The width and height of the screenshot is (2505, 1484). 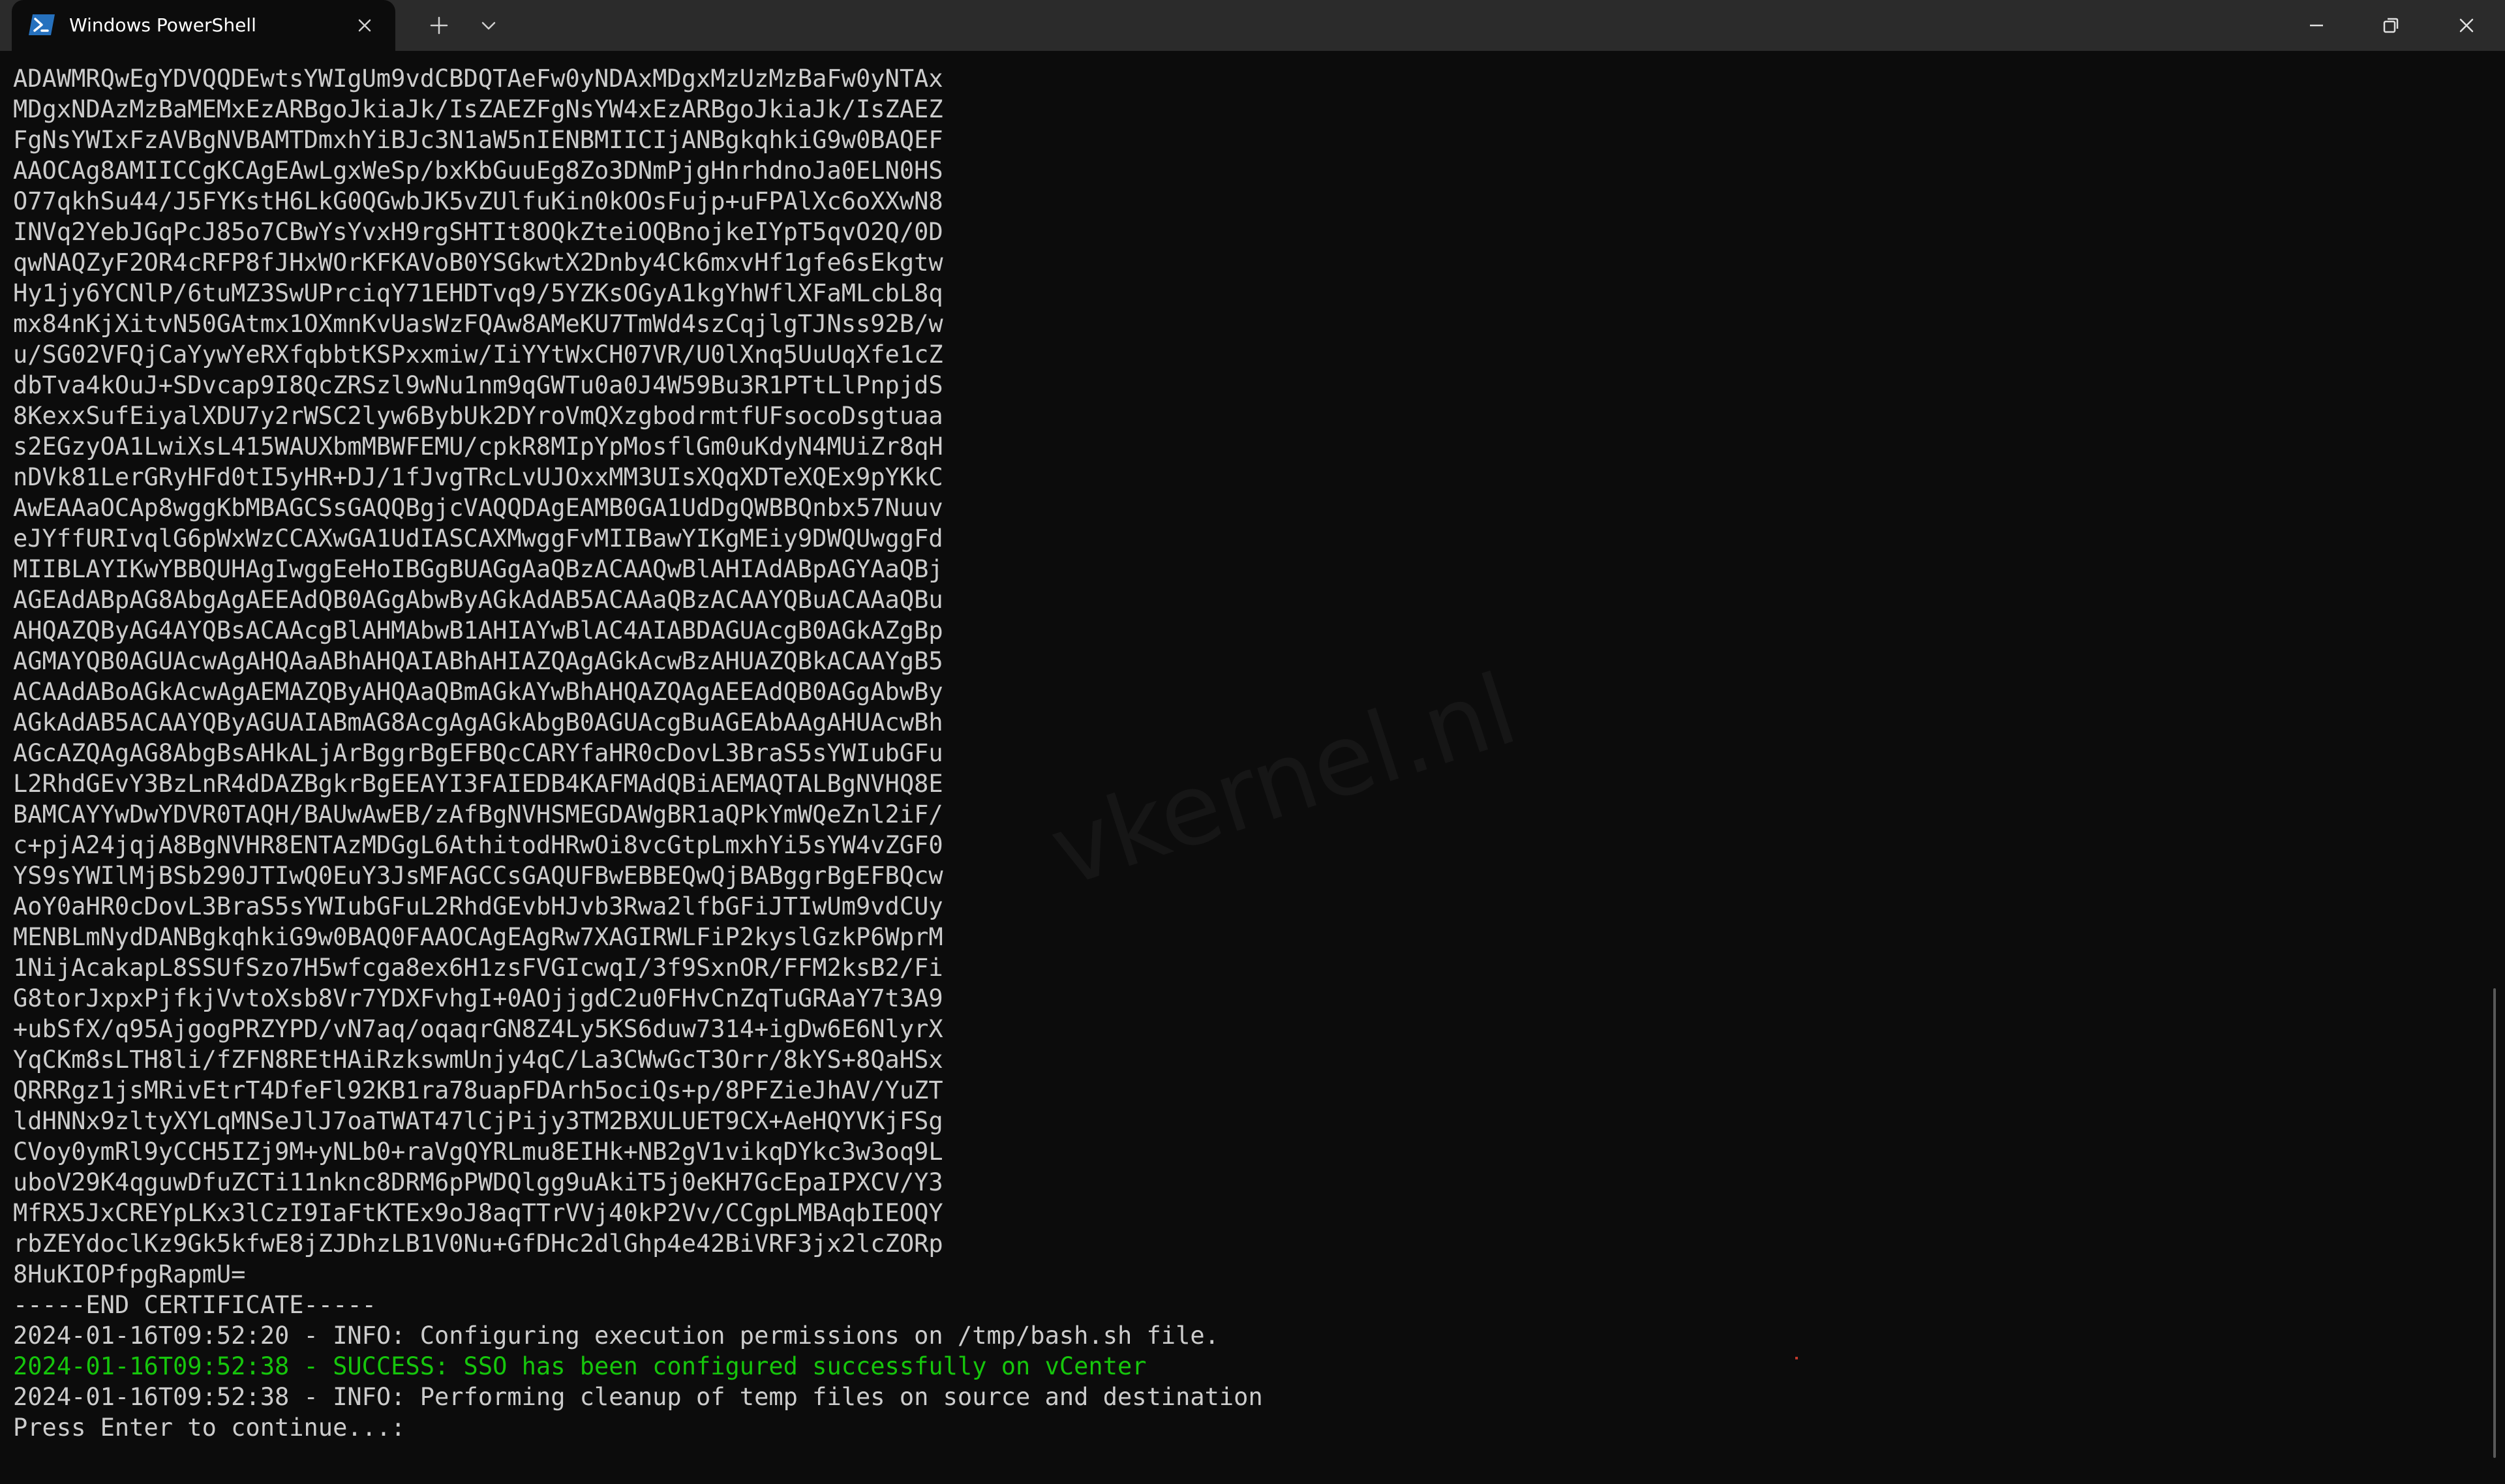 I want to click on restore-icon, so click(x=2391, y=25).